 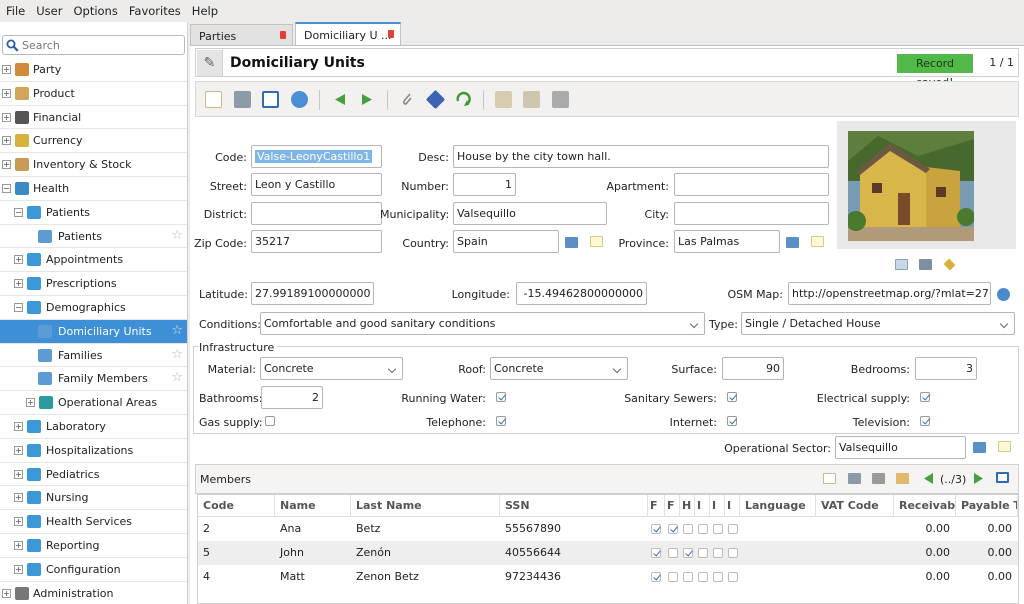 What do you see at coordinates (205, 11) in the screenshot?
I see `menu-help: Help` at bounding box center [205, 11].